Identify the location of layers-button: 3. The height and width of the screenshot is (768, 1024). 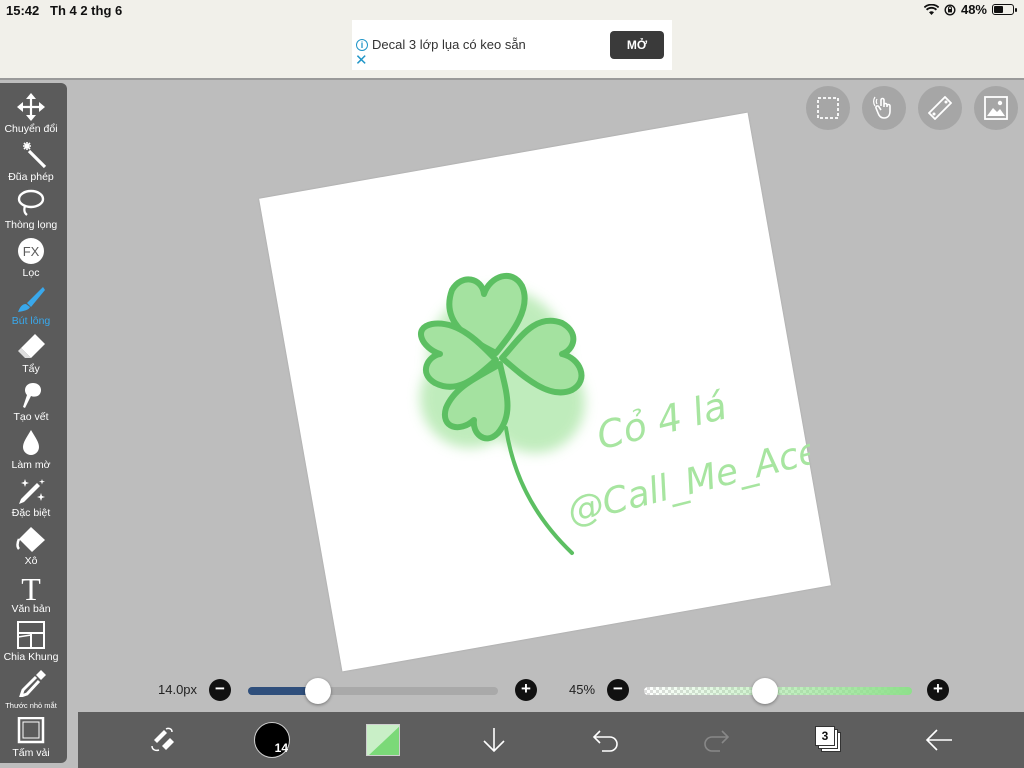
(829, 740).